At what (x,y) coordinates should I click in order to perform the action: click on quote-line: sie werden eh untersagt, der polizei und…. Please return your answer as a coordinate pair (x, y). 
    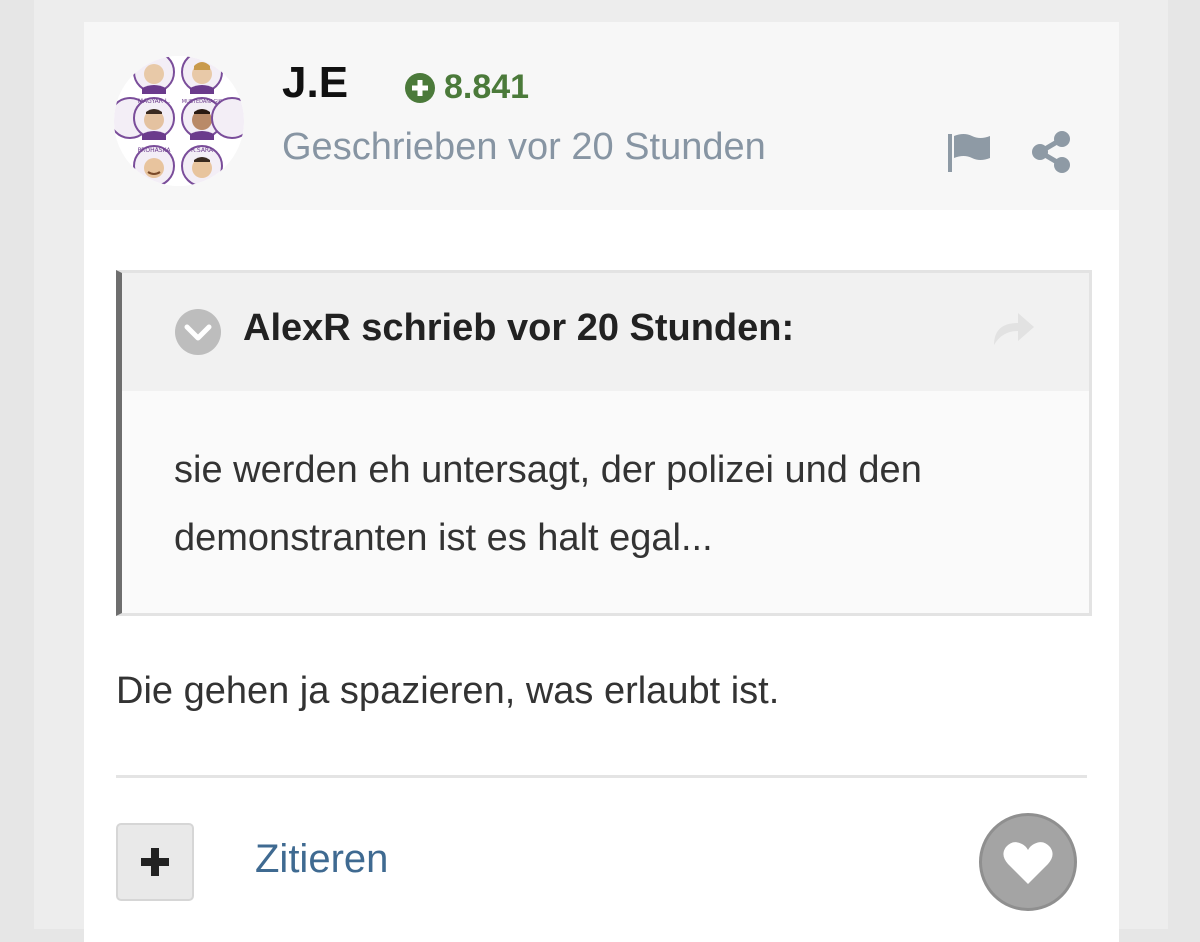
    Looking at the image, I should click on (548, 470).